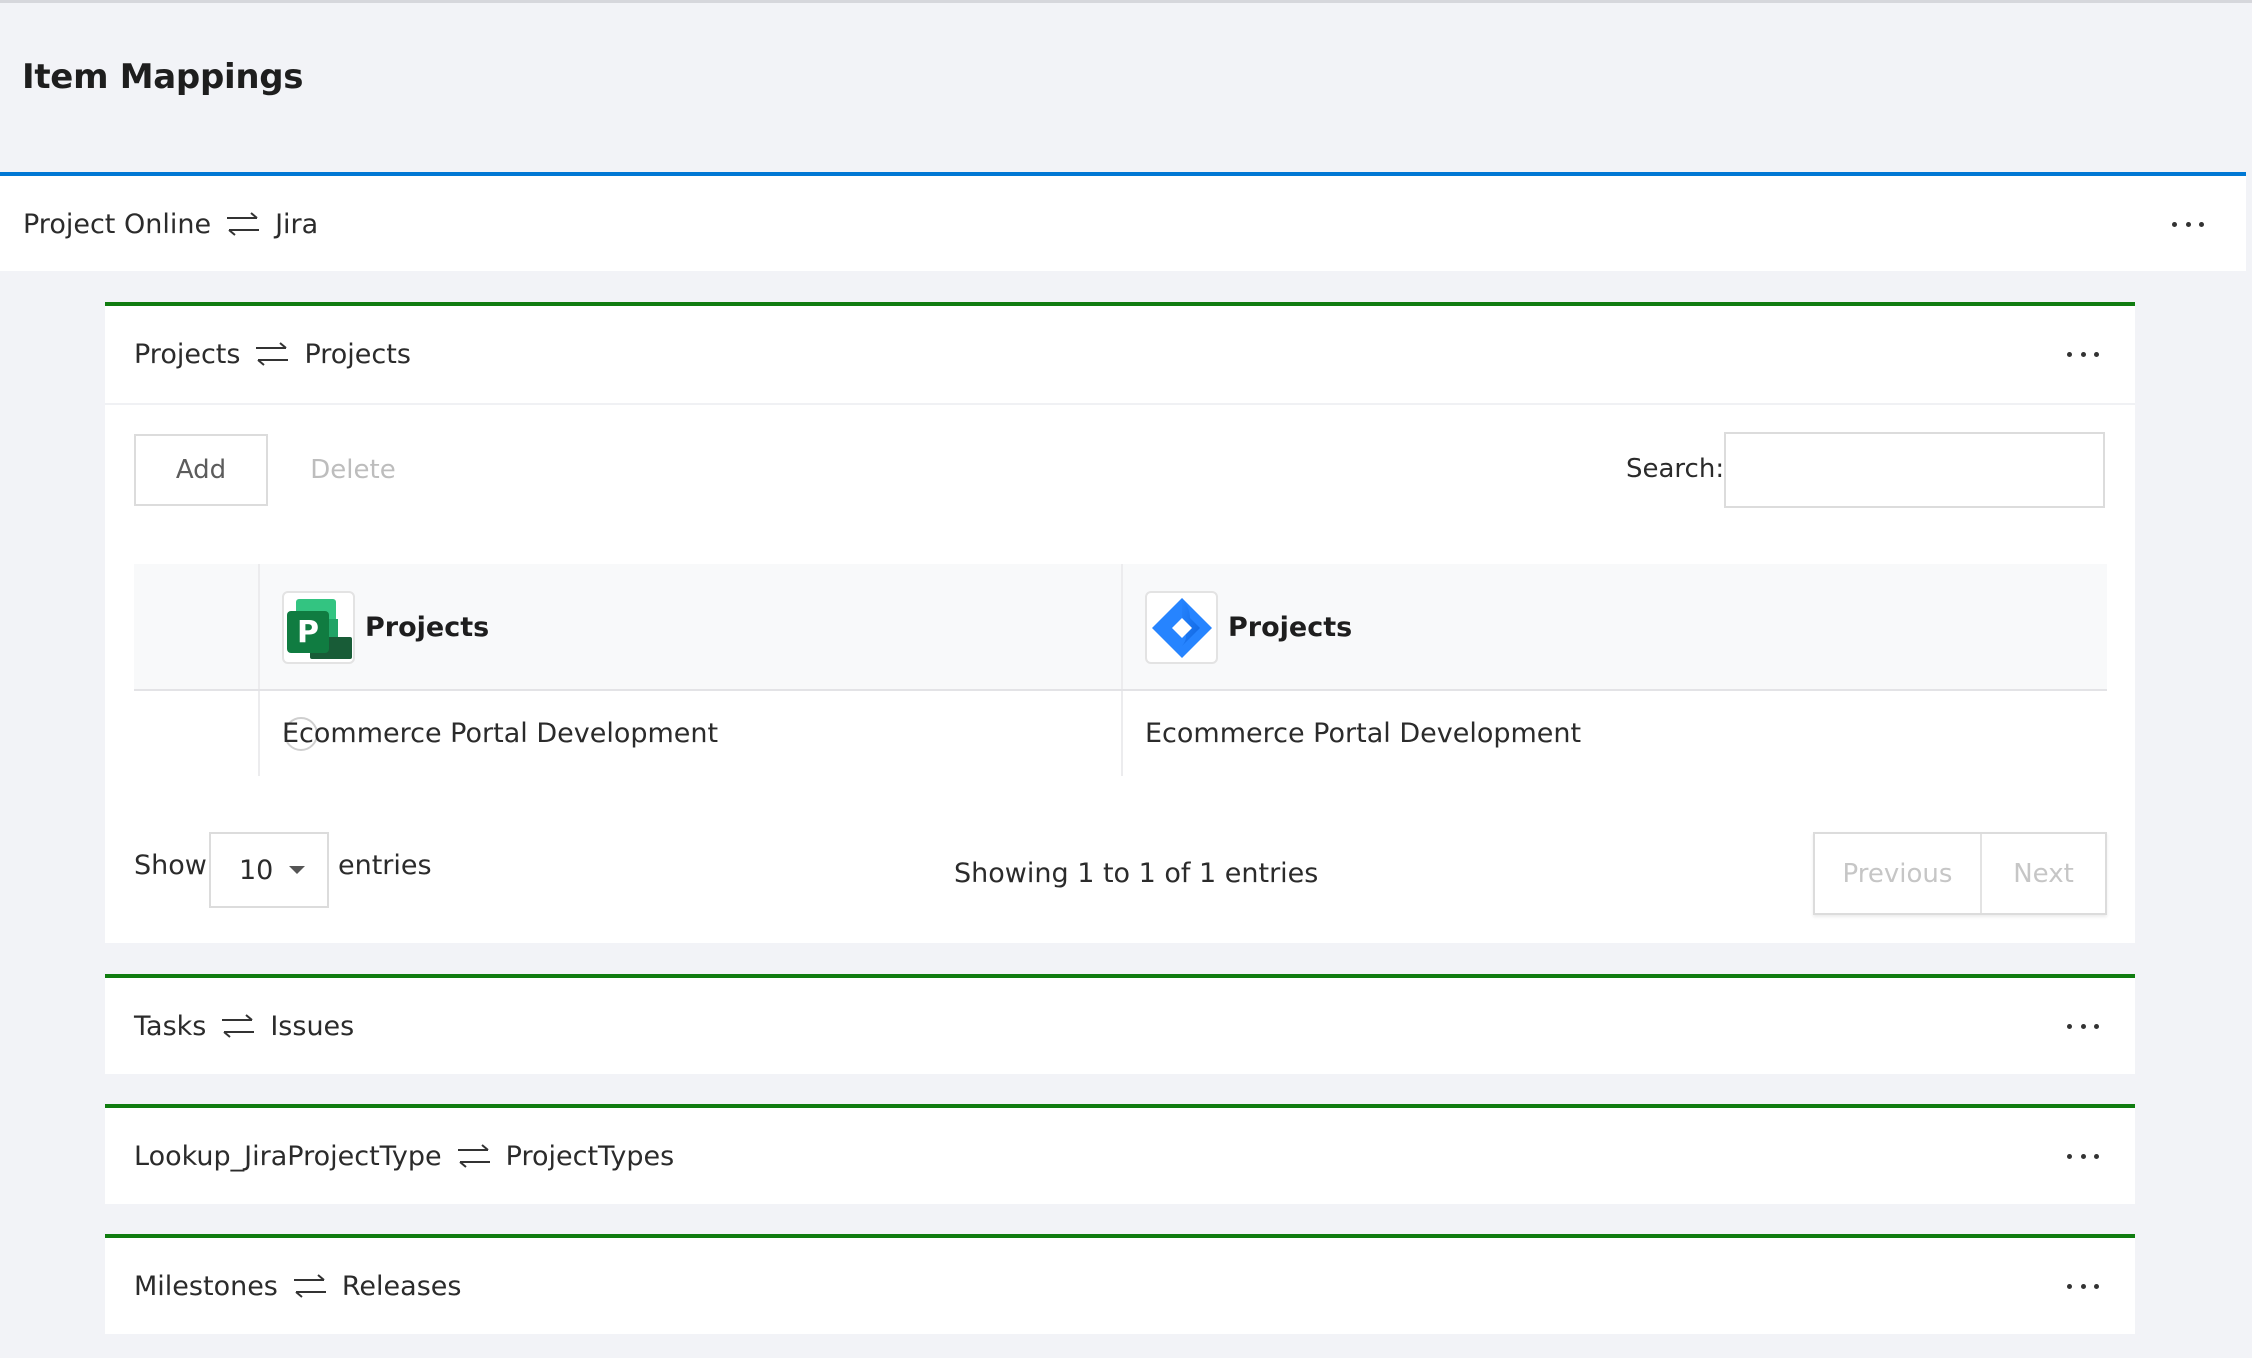 Image resolution: width=2252 pixels, height=1358 pixels. I want to click on search-input, so click(1914, 470).